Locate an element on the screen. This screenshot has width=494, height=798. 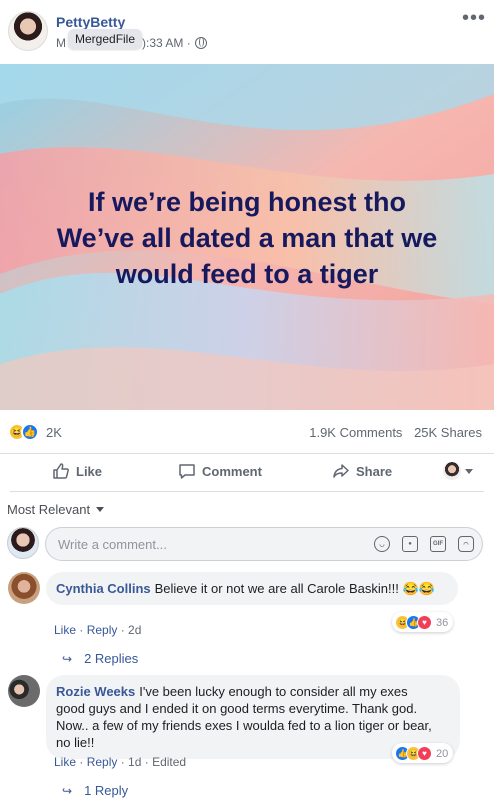
share-count: 25K Shares is located at coordinates (448, 432).